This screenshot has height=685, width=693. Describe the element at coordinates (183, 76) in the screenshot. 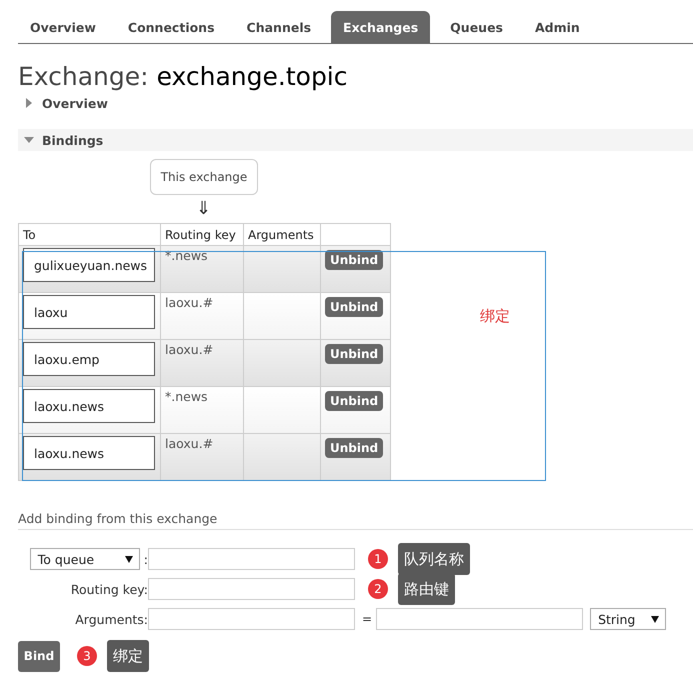

I see `page-title: Exchange: exchange.topic` at that location.